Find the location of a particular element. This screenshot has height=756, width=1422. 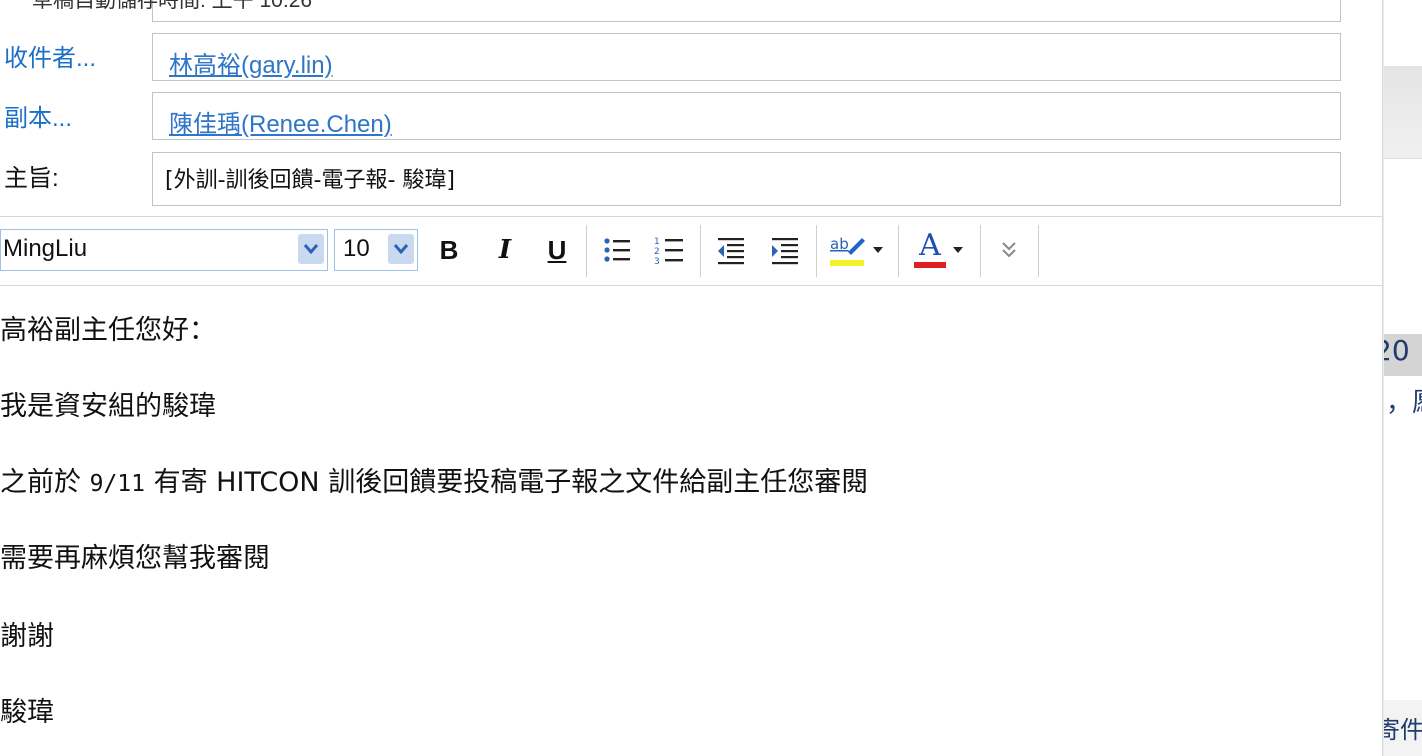

recipient-chip-to: 林高裕(gary.lin) is located at coordinates (251, 62).